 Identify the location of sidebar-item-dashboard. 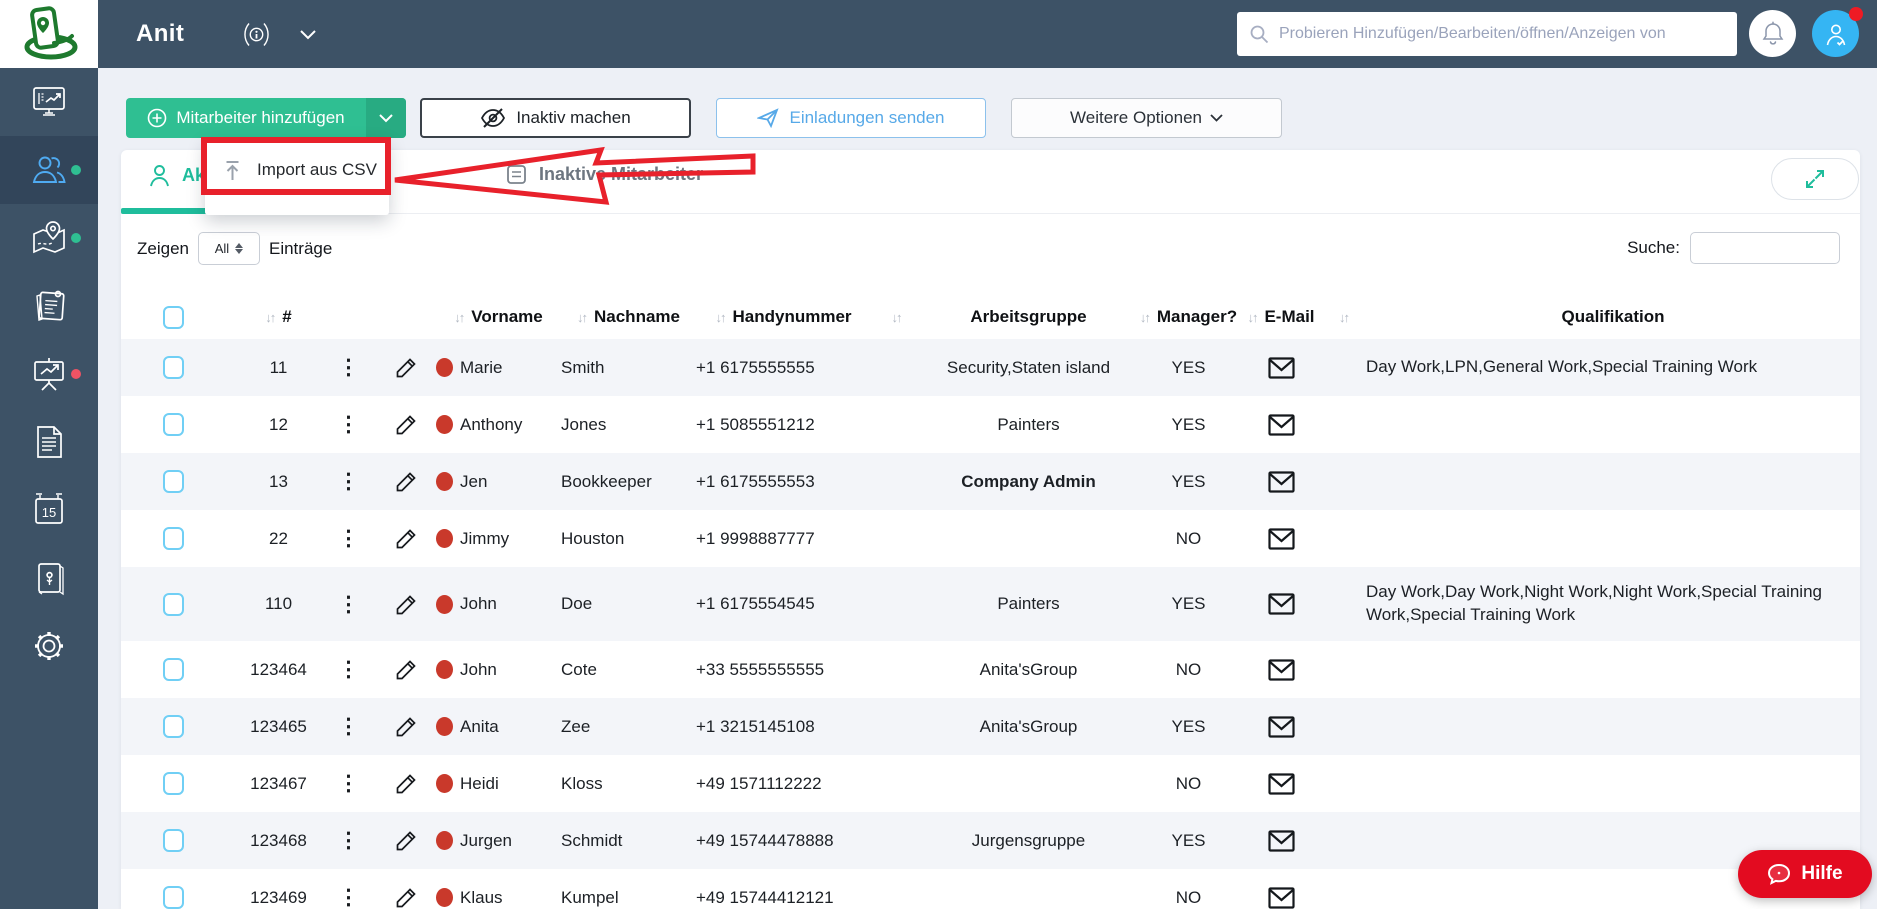
(49, 102).